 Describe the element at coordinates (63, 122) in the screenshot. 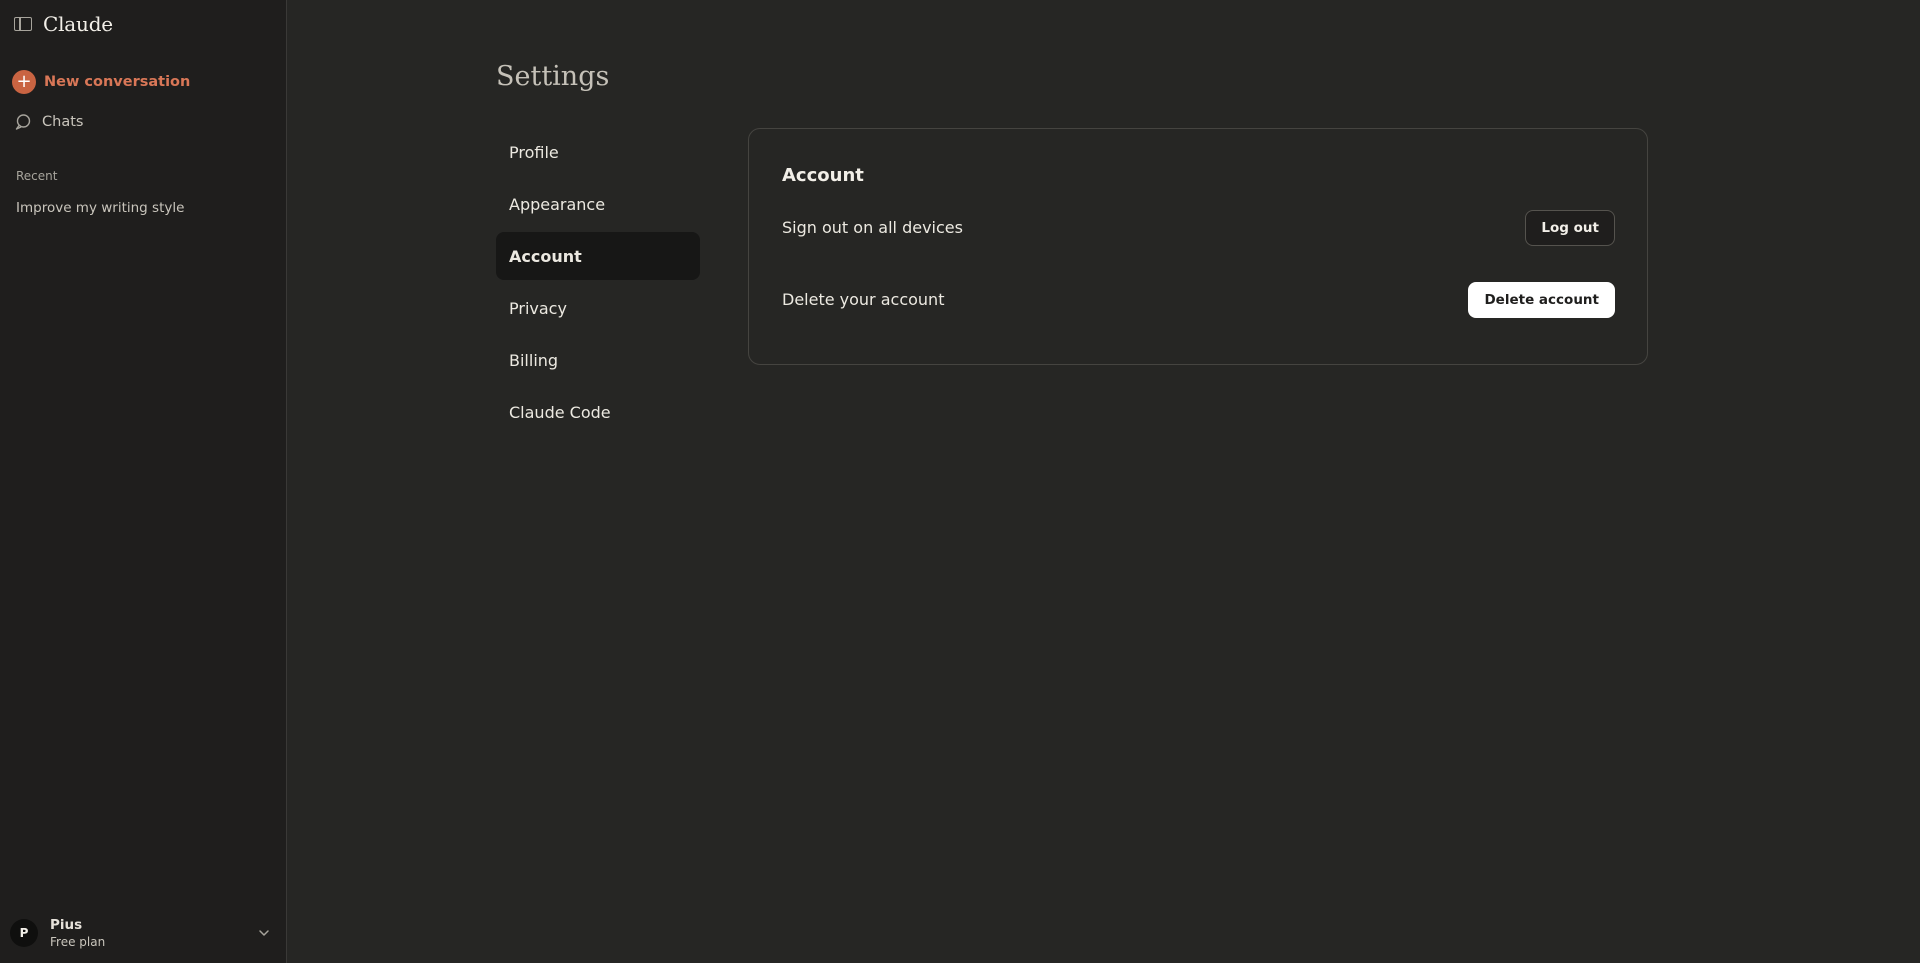

I see `sidebar-item-label: Chats` at that location.